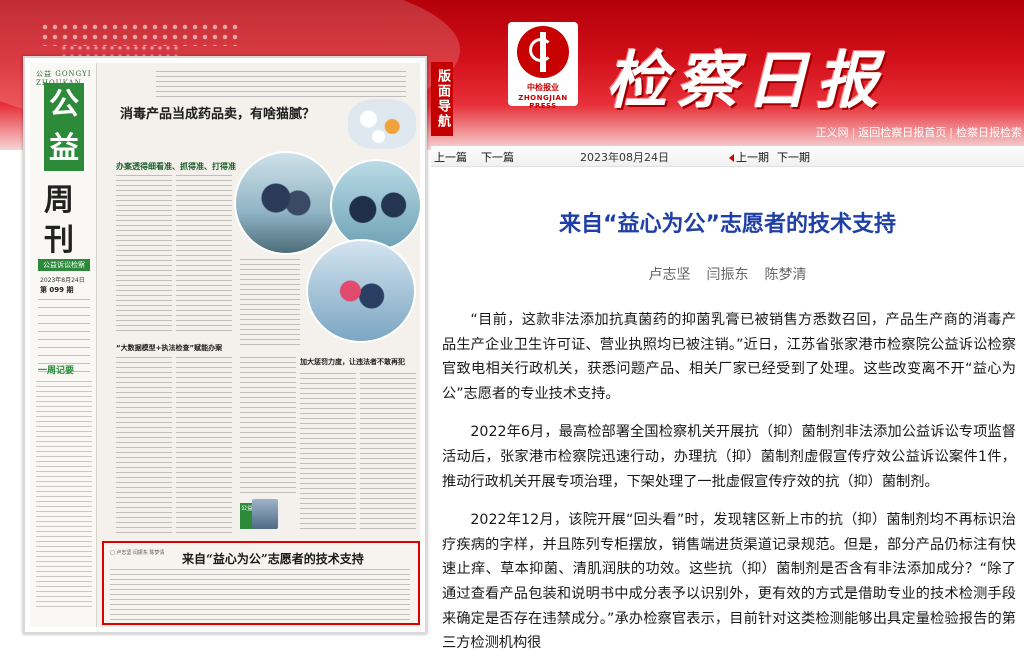  What do you see at coordinates (265, 514) in the screenshot?
I see `author-photo` at bounding box center [265, 514].